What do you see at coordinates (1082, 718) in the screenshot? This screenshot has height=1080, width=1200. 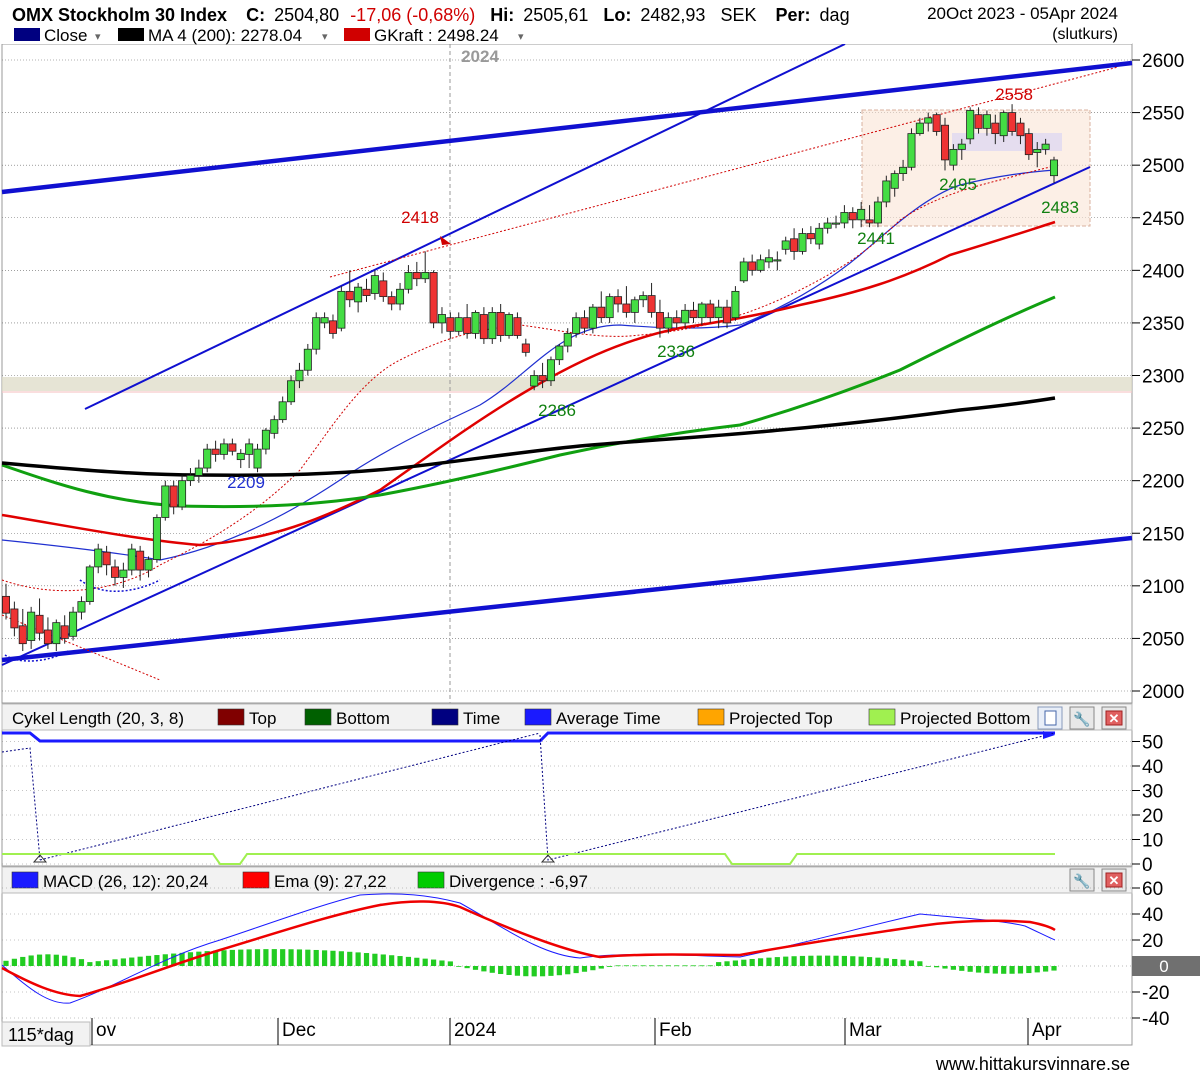 I see `cycle-panel-controls: 🔧 ✕` at bounding box center [1082, 718].